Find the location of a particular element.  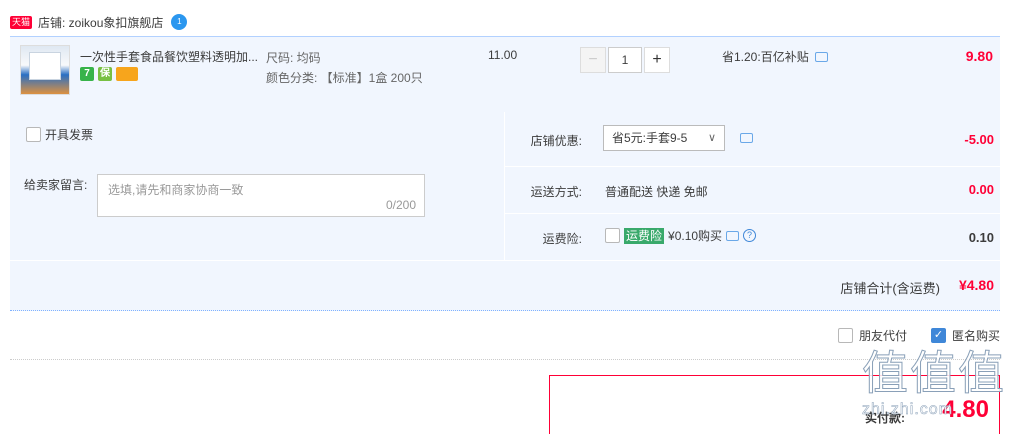

item-saving: 省1.20:百亿补贴 is located at coordinates (775, 56).